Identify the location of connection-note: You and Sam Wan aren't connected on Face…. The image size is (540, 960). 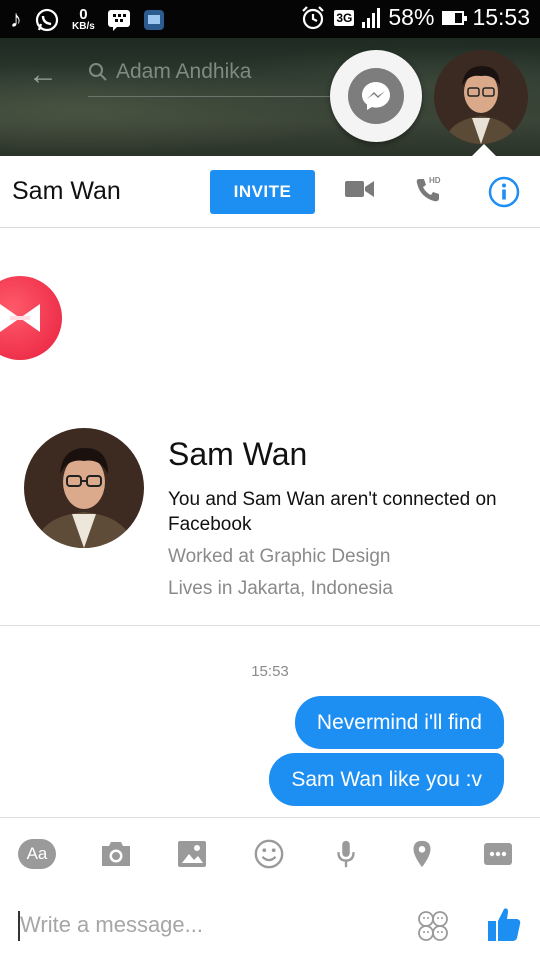
(332, 512).